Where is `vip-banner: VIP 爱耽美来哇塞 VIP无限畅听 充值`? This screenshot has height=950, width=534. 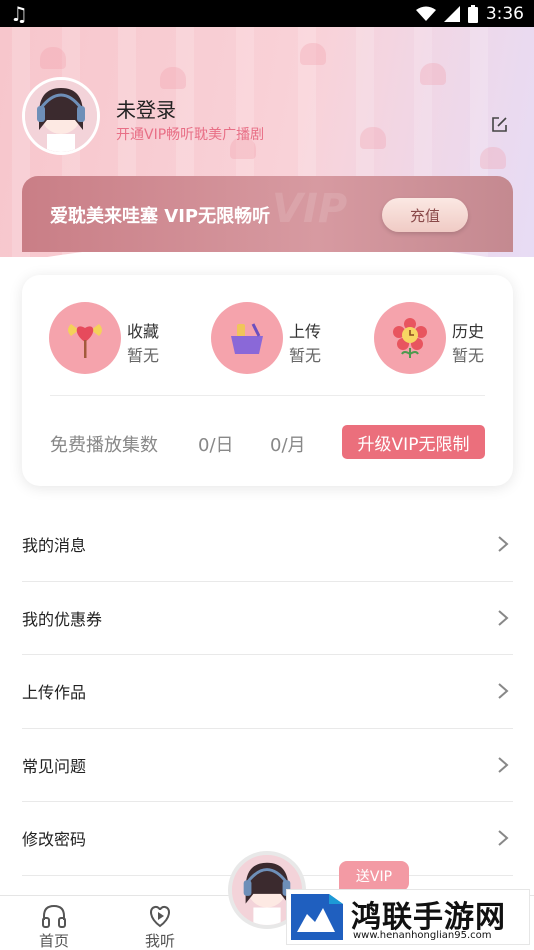 vip-banner: VIP 爱耽美来哇塞 VIP无限畅听 充值 is located at coordinates (267, 214).